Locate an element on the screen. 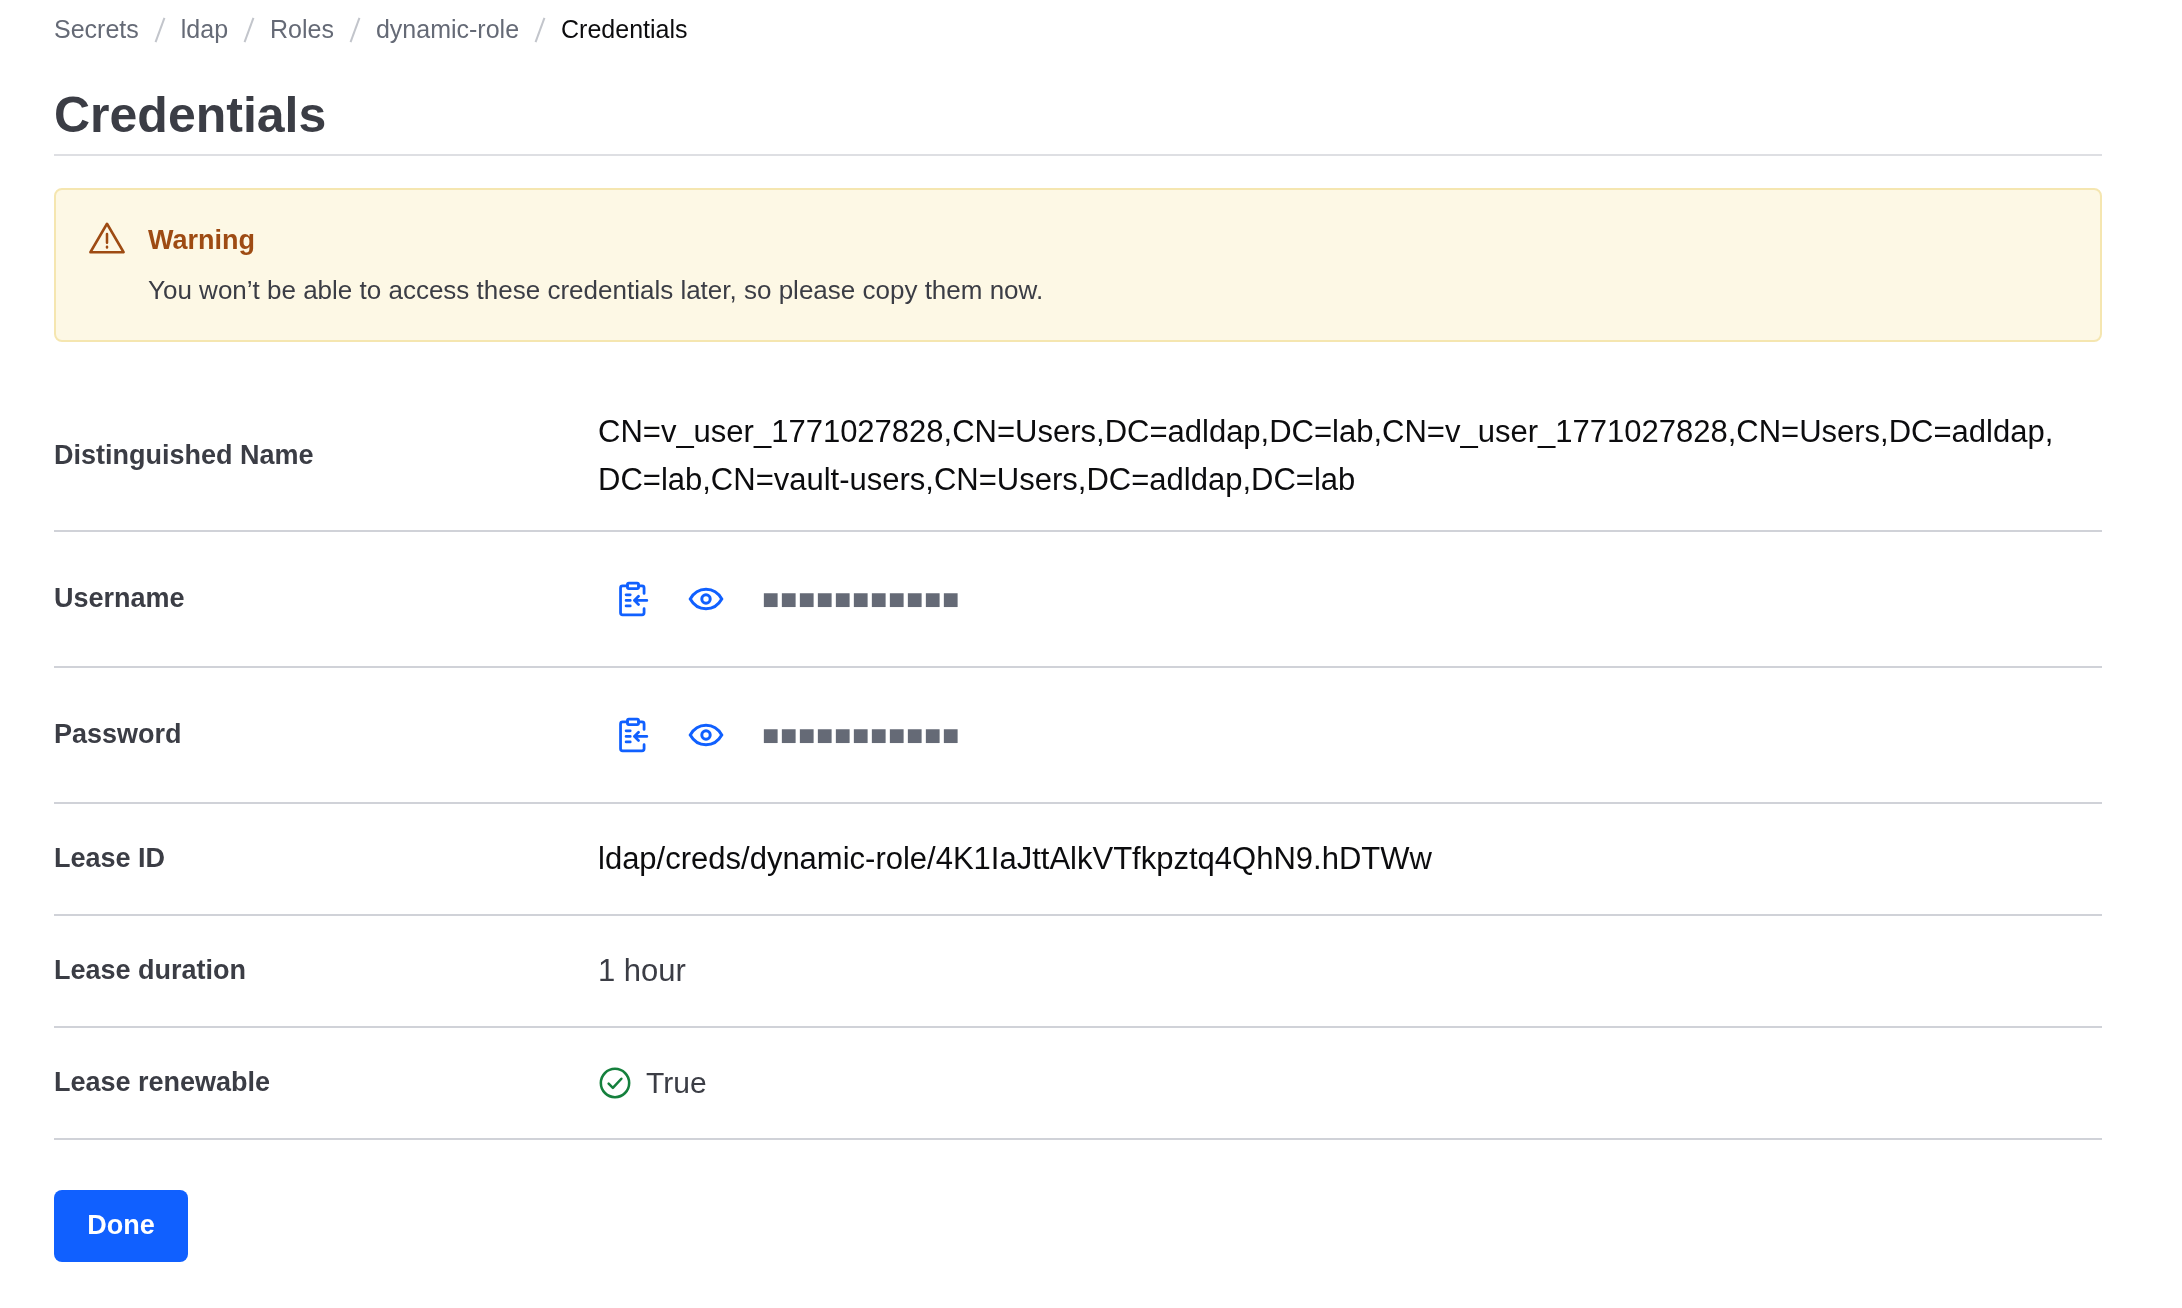 This screenshot has width=2182, height=1308. breadcrumb-link: Secrets is located at coordinates (96, 30).